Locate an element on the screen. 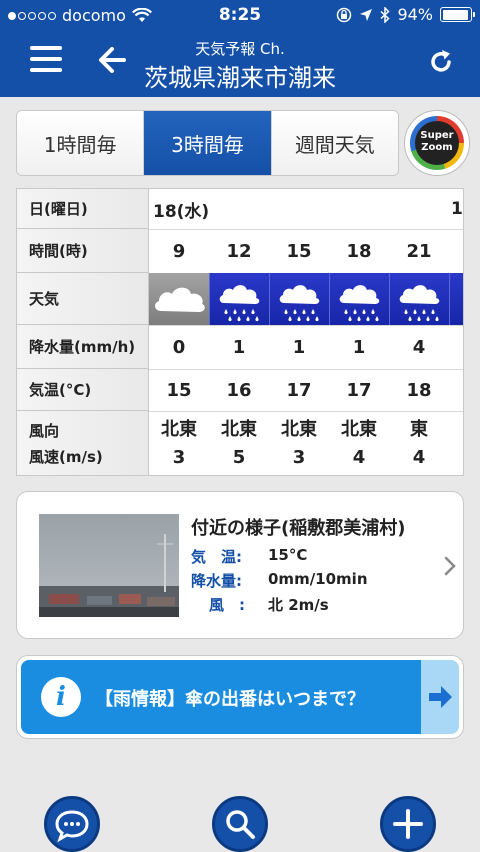  search-icon is located at coordinates (240, 824).